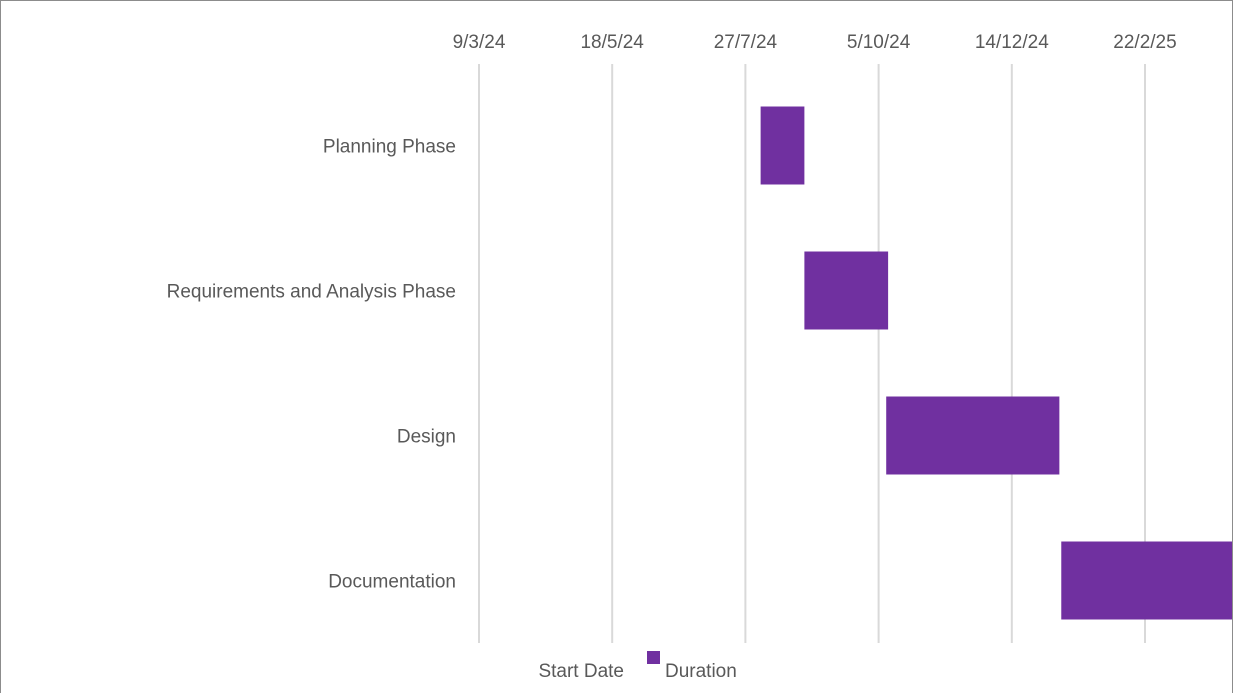 The height and width of the screenshot is (693, 1233). I want to click on legend-swatch-duration, so click(653, 657).